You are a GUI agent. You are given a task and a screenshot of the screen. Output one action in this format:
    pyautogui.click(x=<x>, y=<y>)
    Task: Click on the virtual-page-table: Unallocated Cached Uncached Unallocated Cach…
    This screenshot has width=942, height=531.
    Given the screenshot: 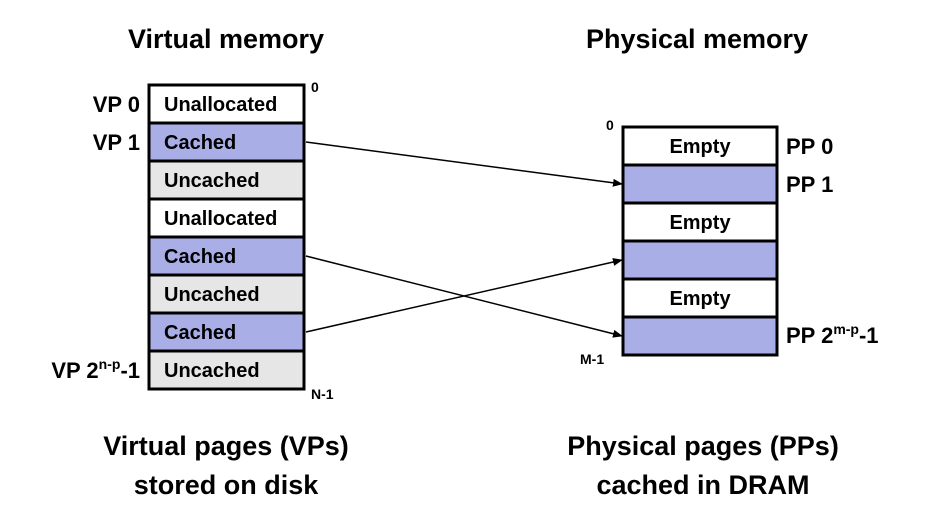 What is the action you would take?
    pyautogui.click(x=226, y=237)
    